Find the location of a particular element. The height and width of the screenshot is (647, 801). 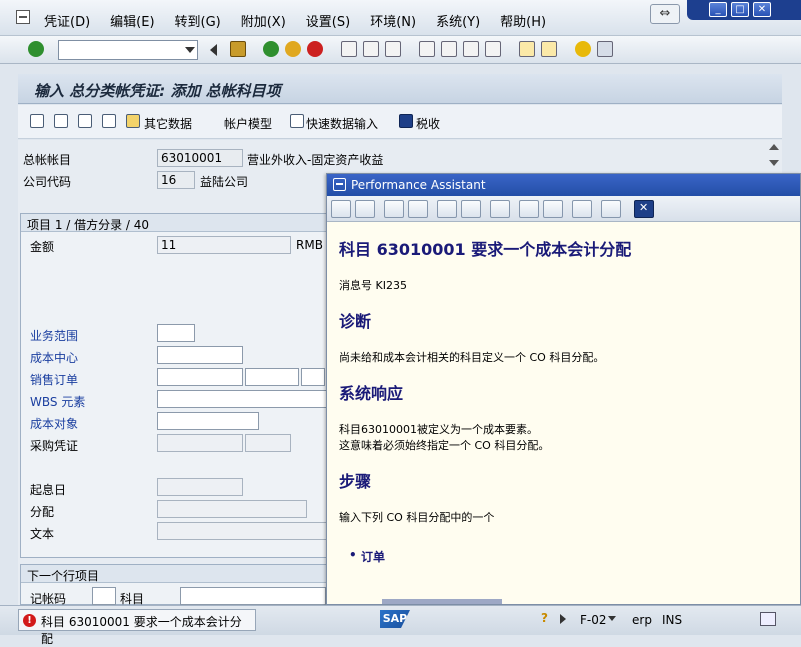

notes-icon is located at coordinates (582, 209).